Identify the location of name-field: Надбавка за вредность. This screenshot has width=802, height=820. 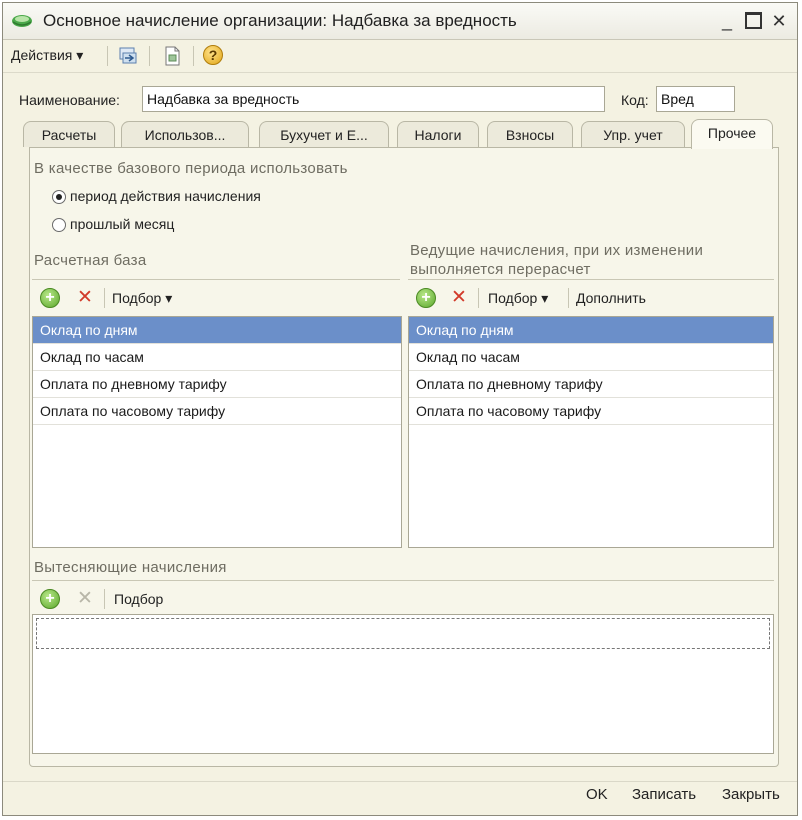
(373, 99).